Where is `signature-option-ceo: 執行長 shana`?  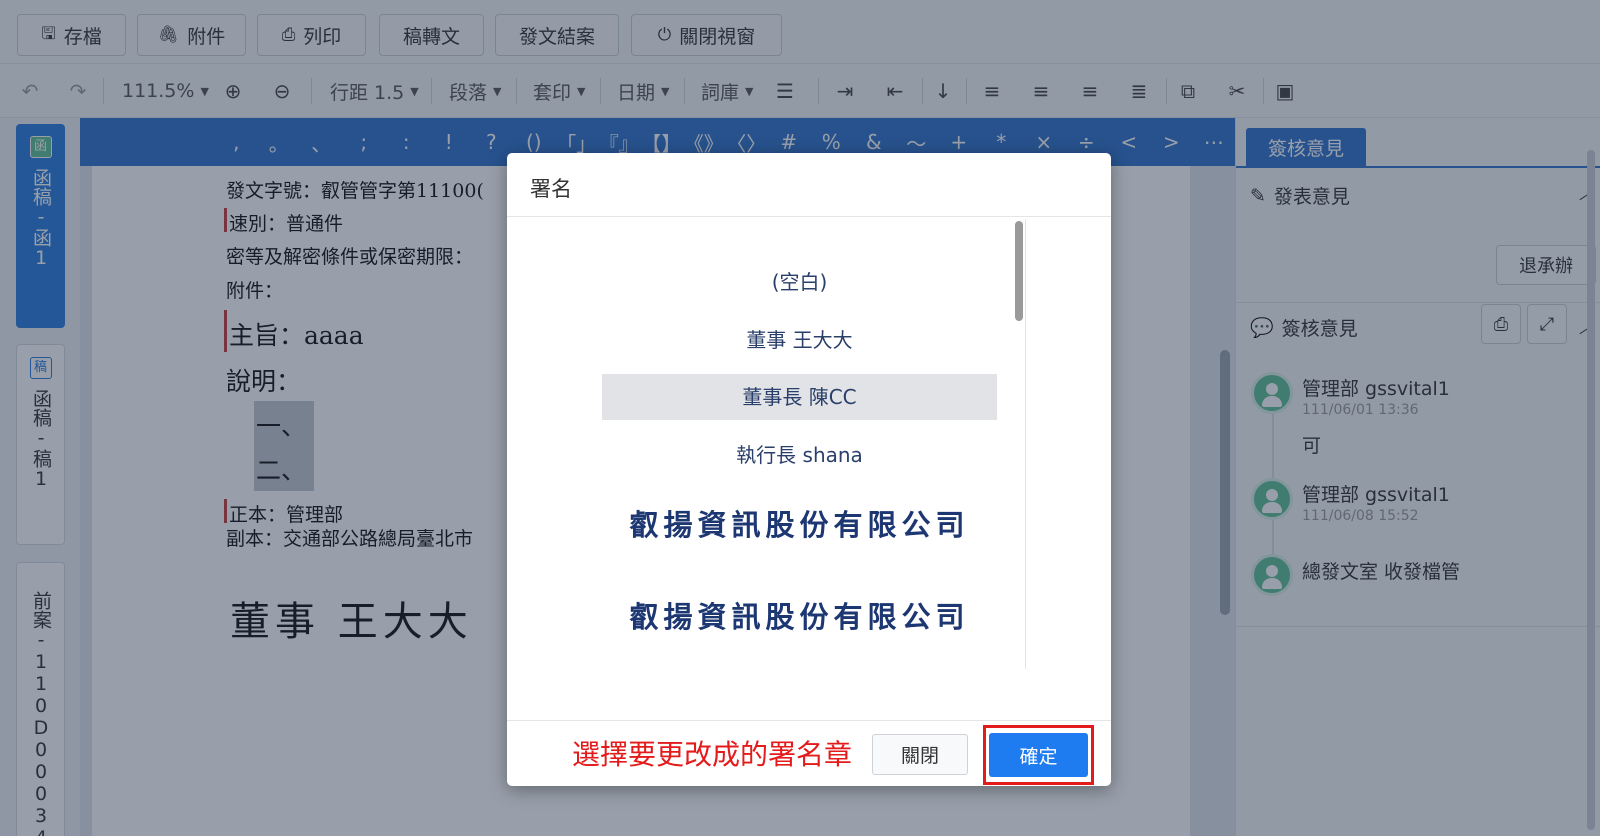
signature-option-ceo: 執行長 shana is located at coordinates (799, 455).